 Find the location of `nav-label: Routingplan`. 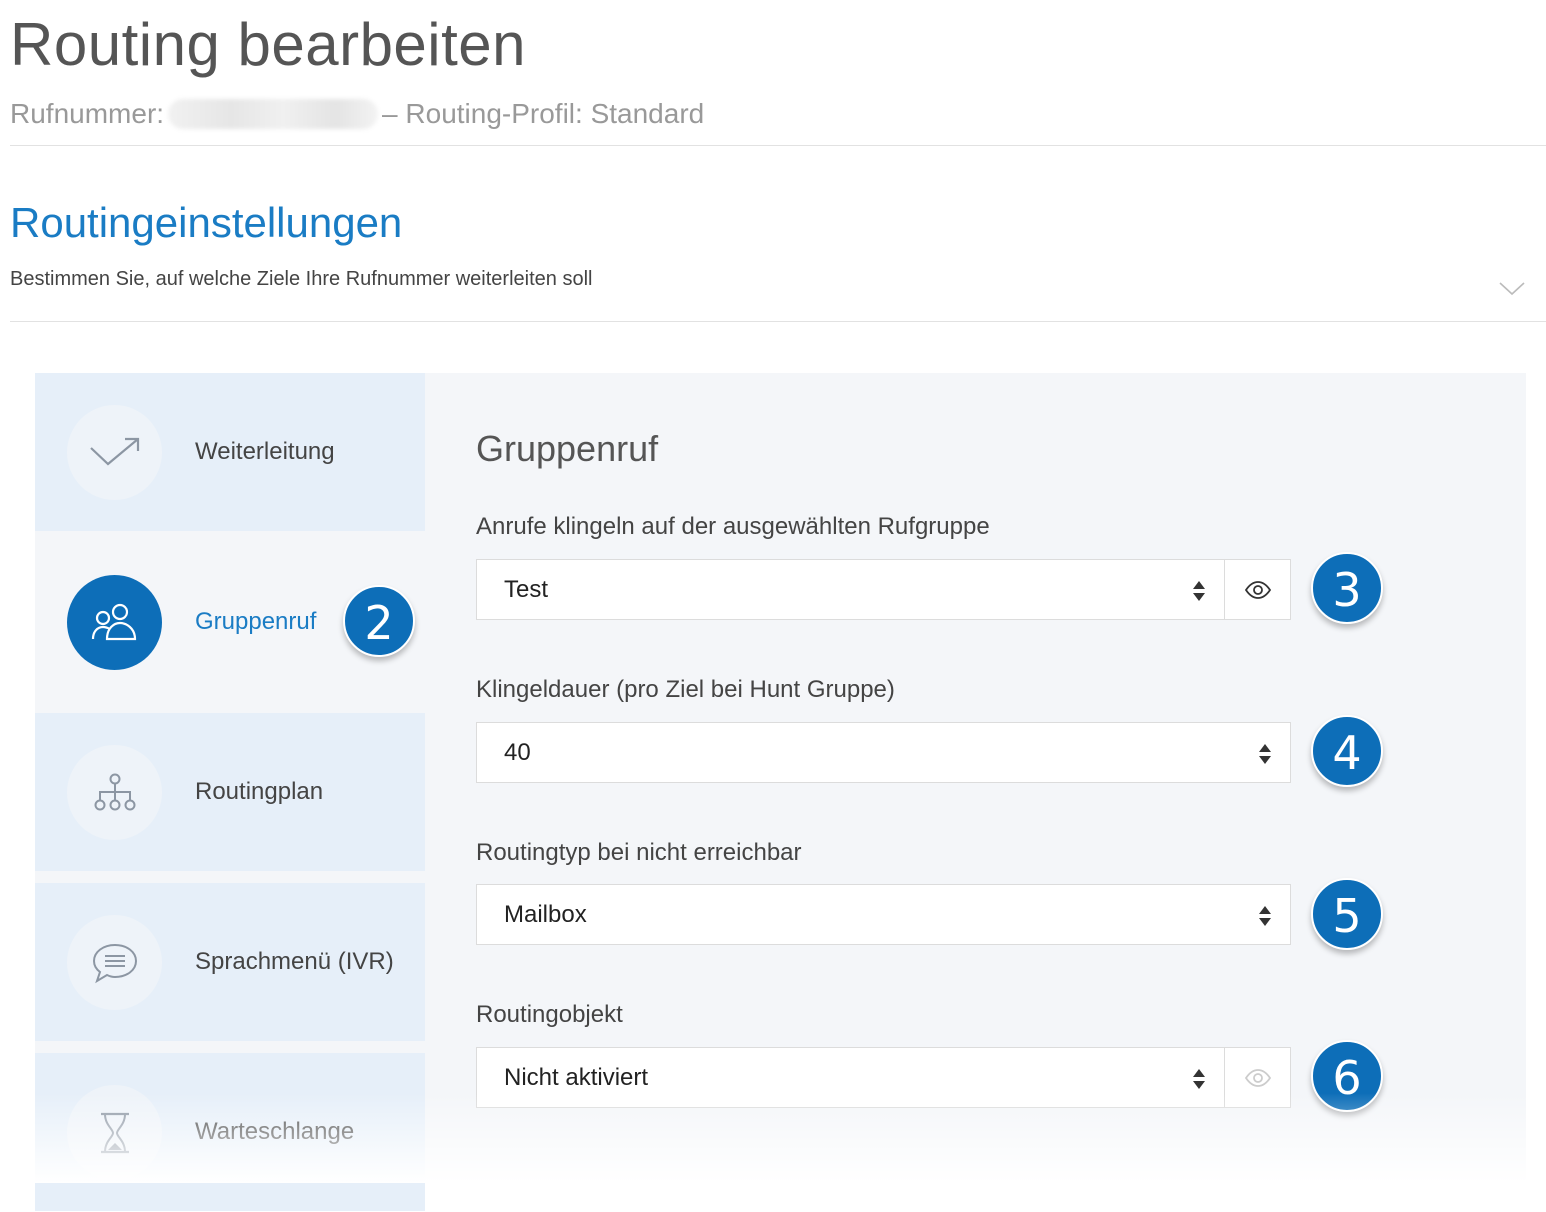

nav-label: Routingplan is located at coordinates (259, 791).